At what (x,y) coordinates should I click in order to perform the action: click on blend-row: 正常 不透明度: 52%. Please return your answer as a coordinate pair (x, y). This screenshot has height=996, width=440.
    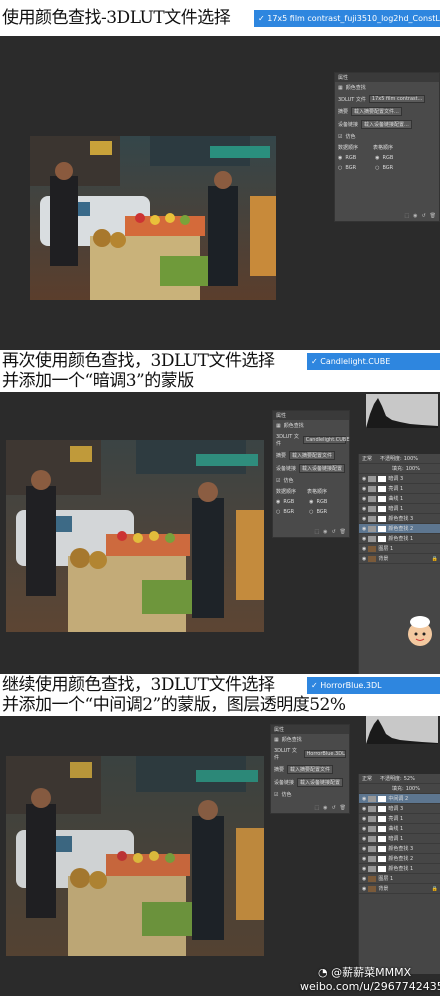
    Looking at the image, I should click on (399, 779).